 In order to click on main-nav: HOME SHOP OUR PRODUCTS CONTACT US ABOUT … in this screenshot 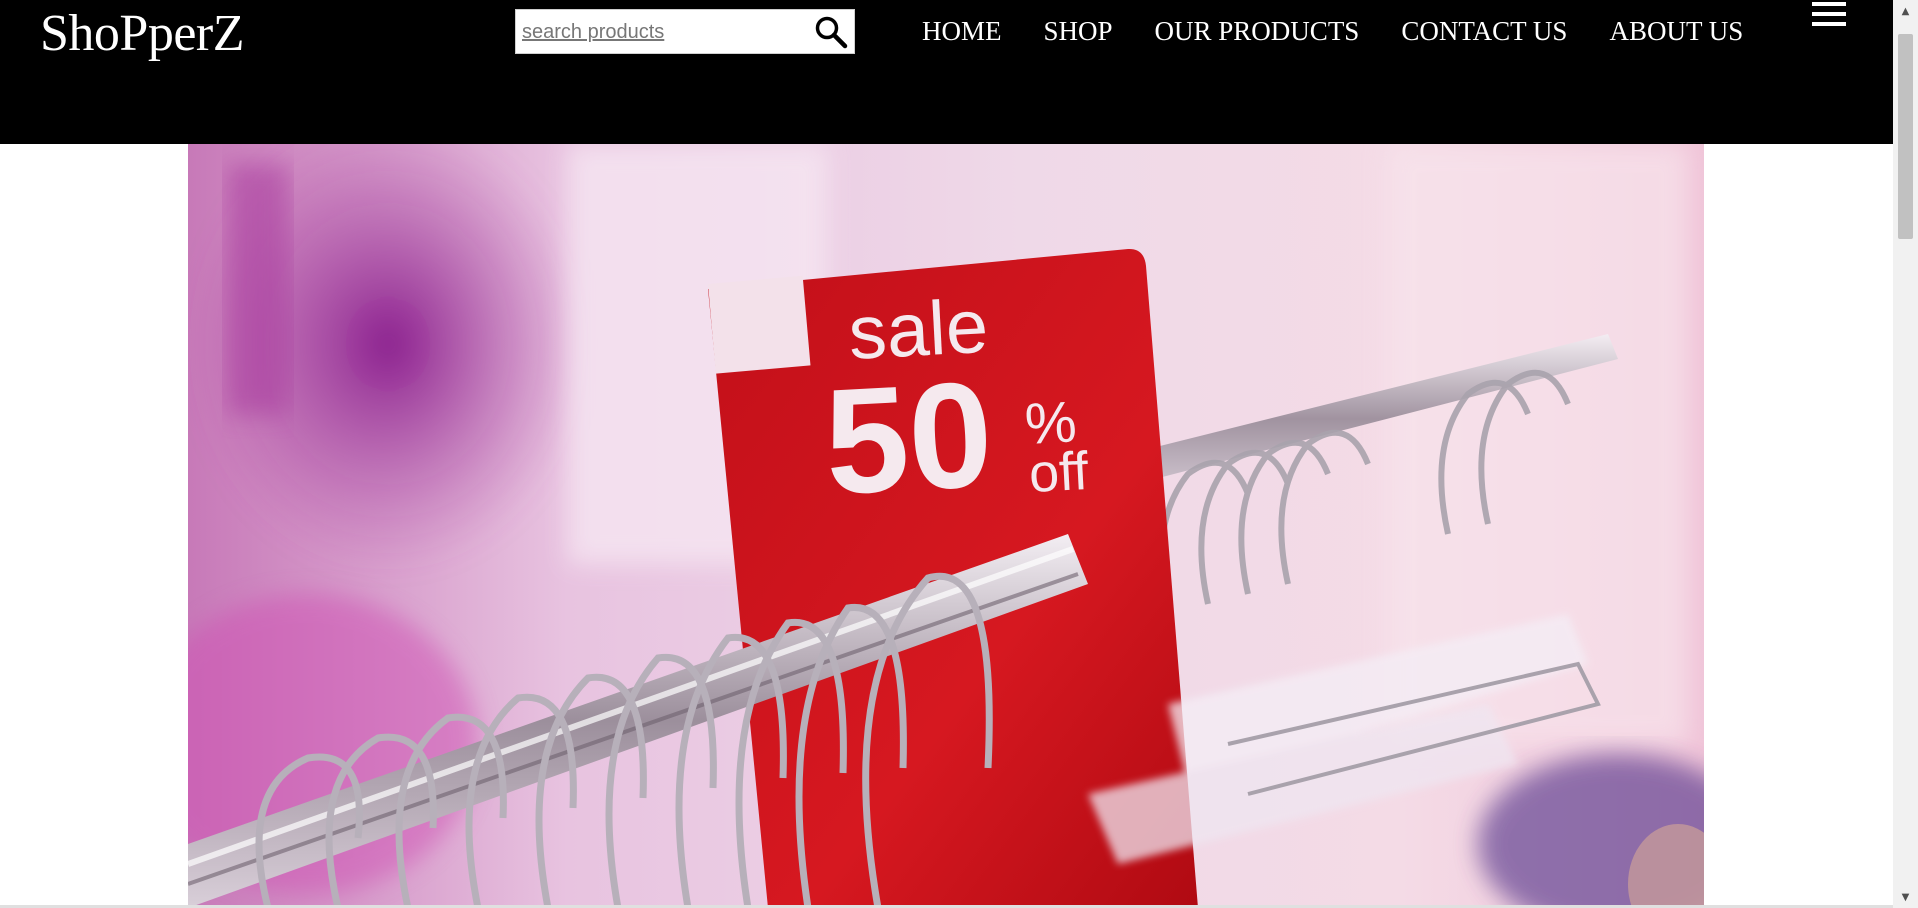, I will do `click(1332, 31)`.